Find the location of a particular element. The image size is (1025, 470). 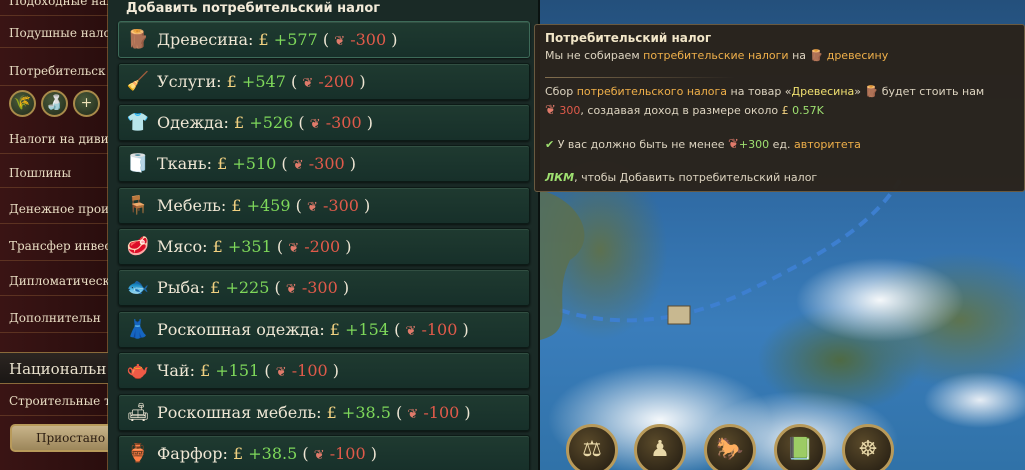

goods-row: 🐟 Рыба: £ +225 ( ❦ -300 ) is located at coordinates (324, 287).